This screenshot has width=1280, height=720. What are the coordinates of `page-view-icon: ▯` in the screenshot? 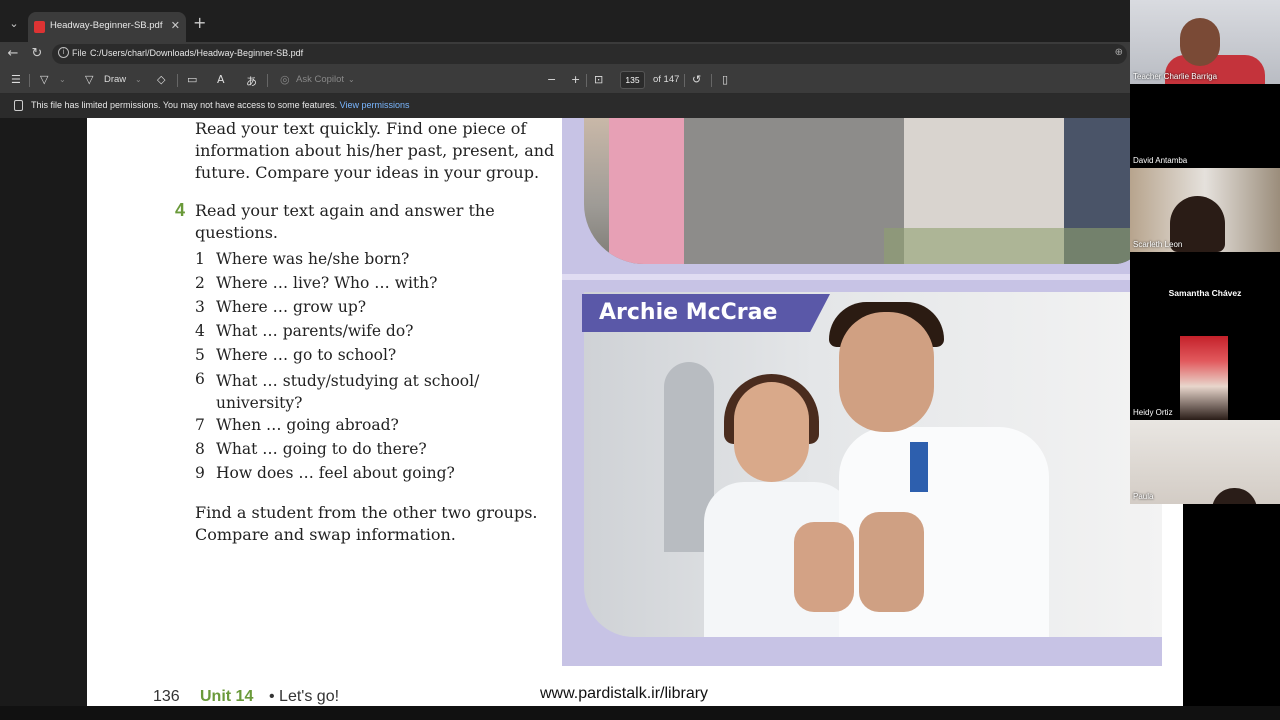 It's located at (725, 79).